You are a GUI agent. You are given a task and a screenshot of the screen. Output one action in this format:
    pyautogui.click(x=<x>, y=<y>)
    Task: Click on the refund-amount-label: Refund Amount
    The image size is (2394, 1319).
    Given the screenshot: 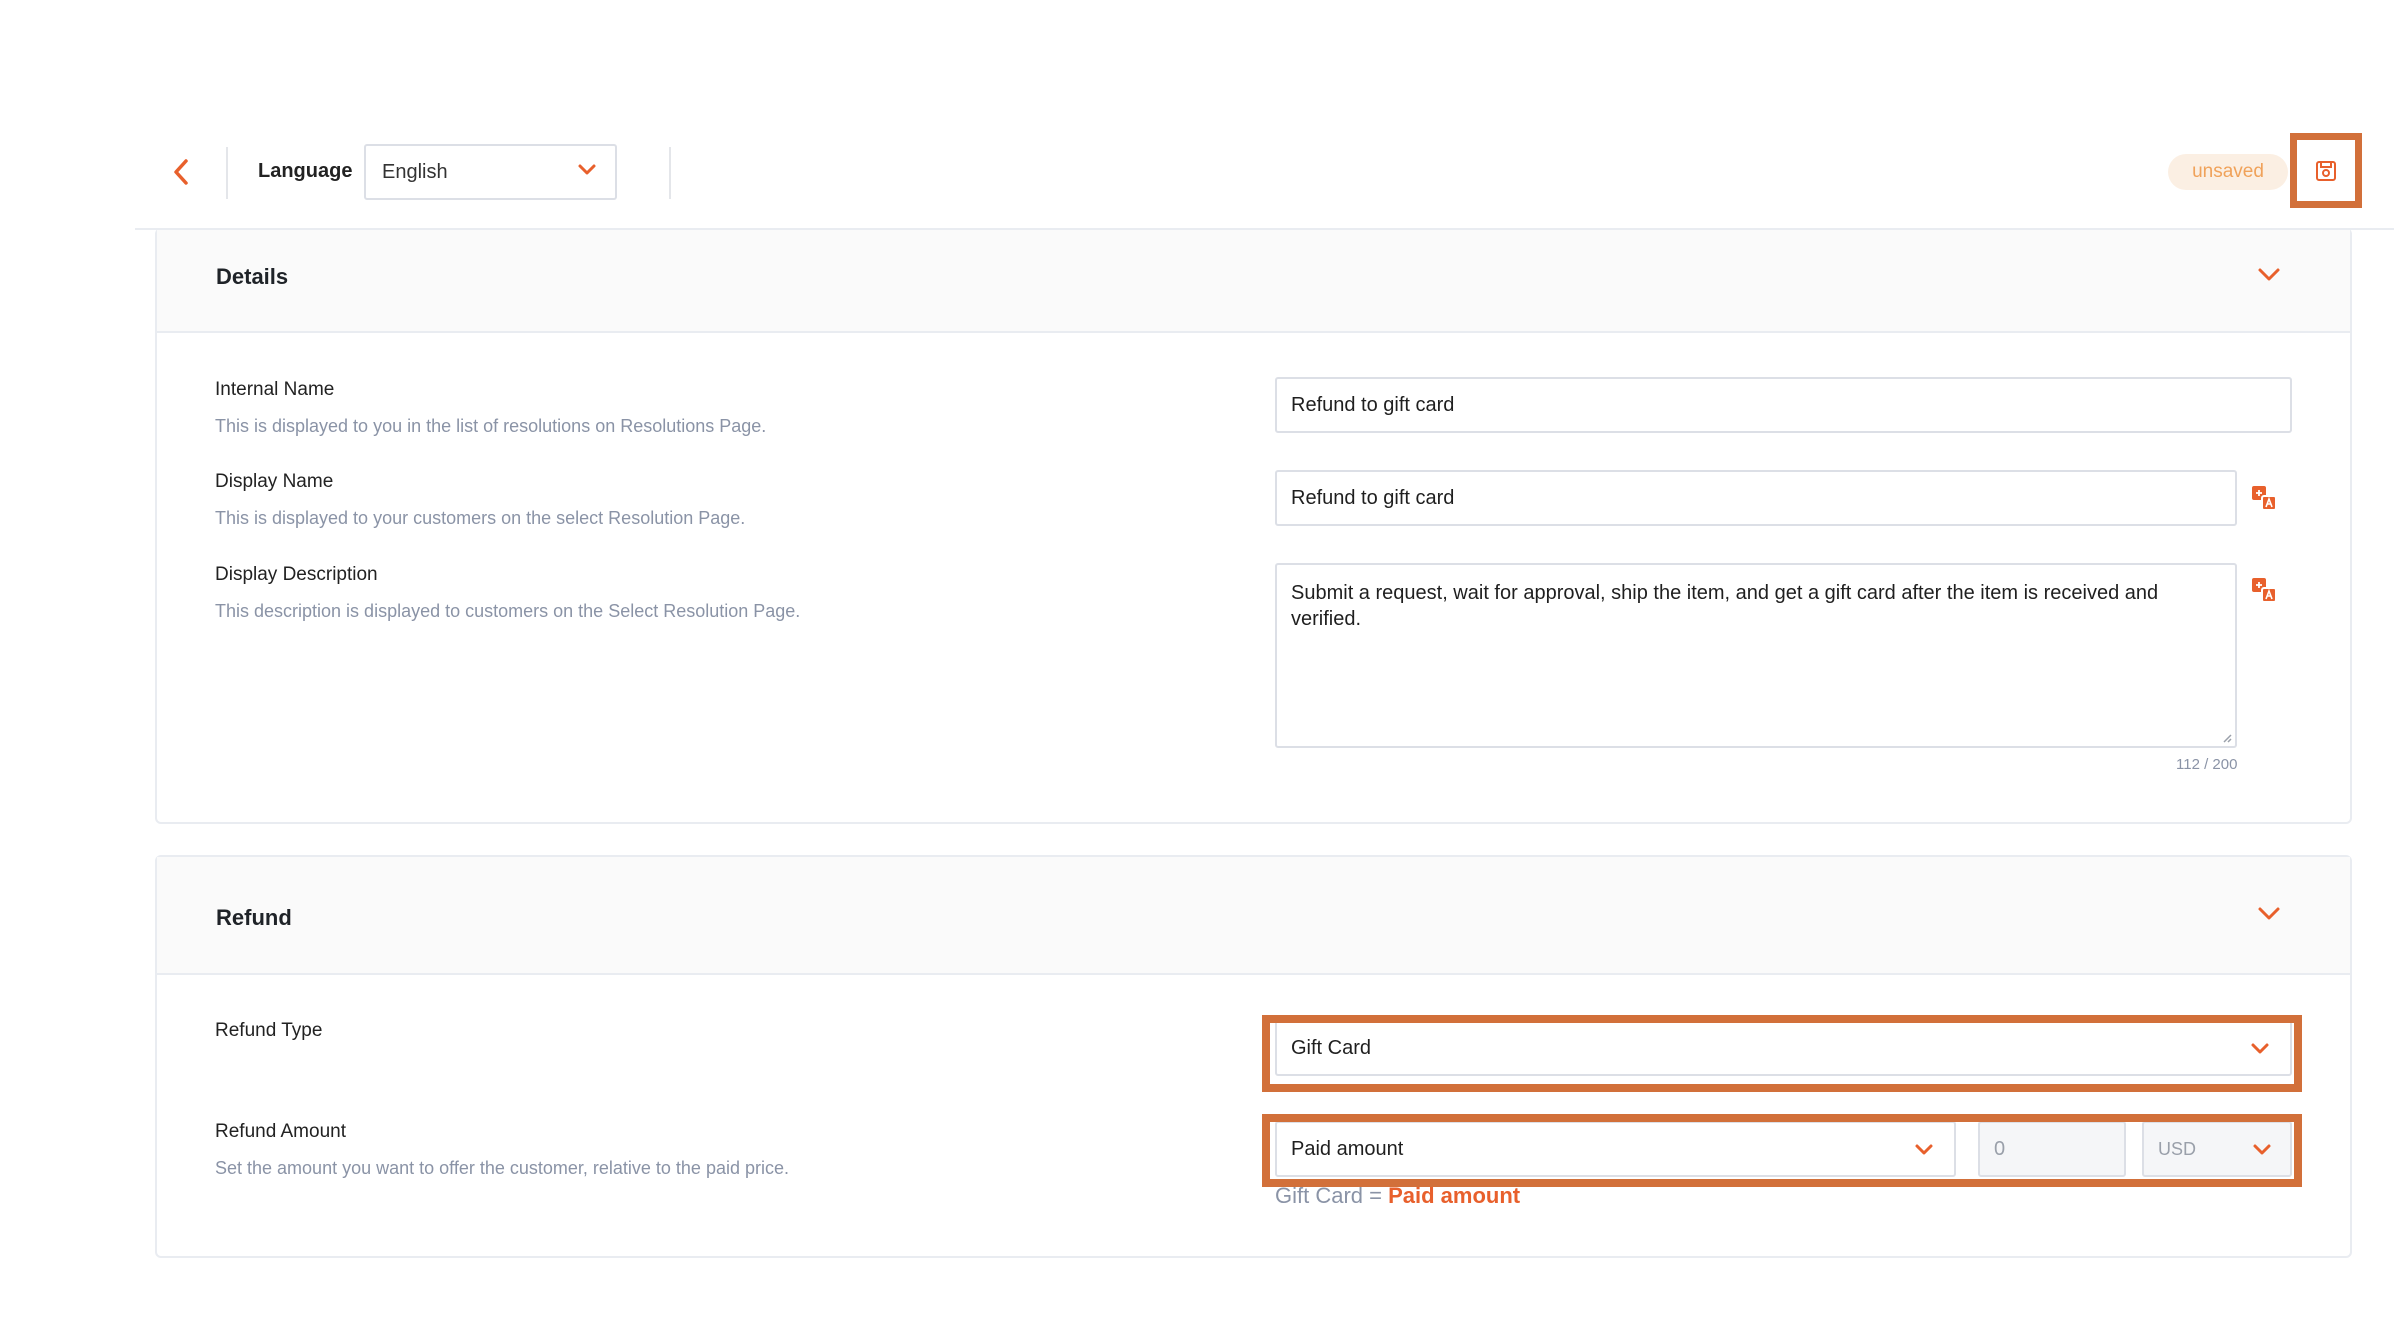 What is the action you would take?
    pyautogui.click(x=280, y=1131)
    